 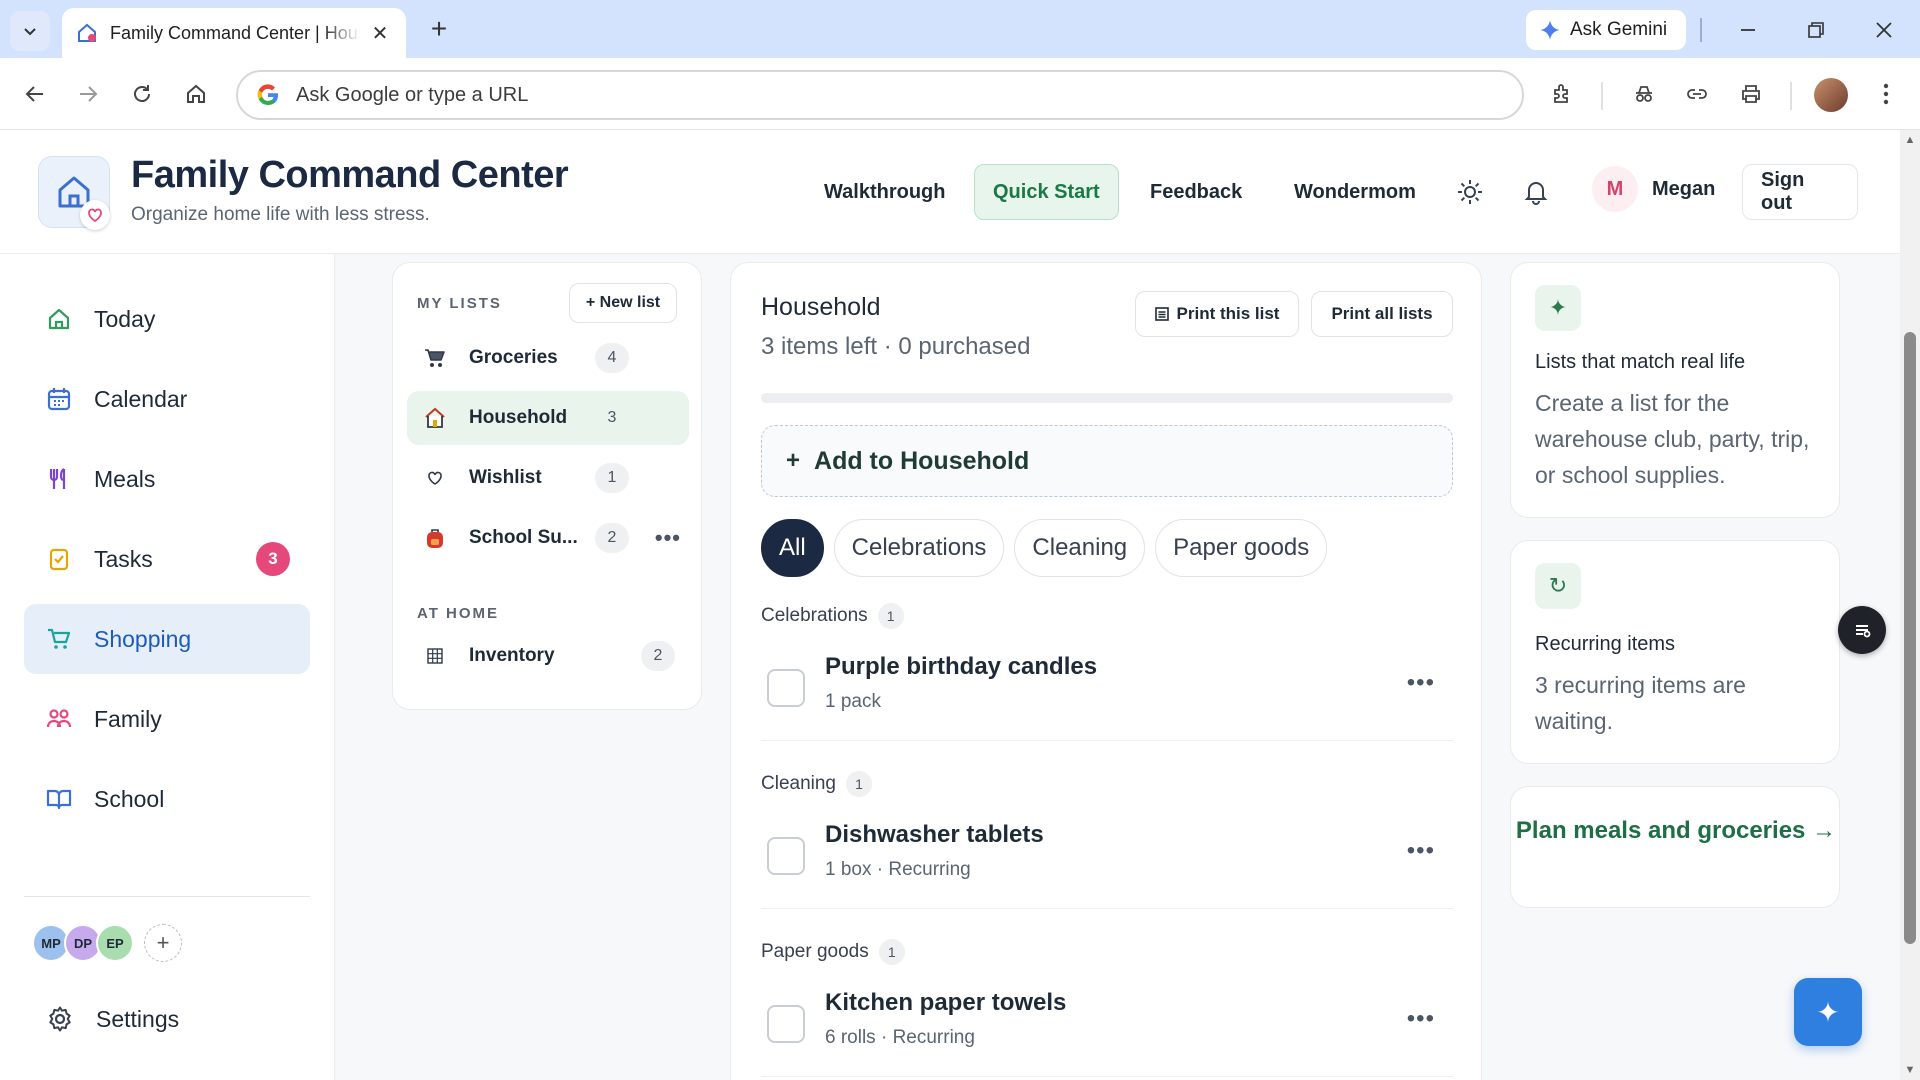 I want to click on bell-icon, so click(x=1536, y=192).